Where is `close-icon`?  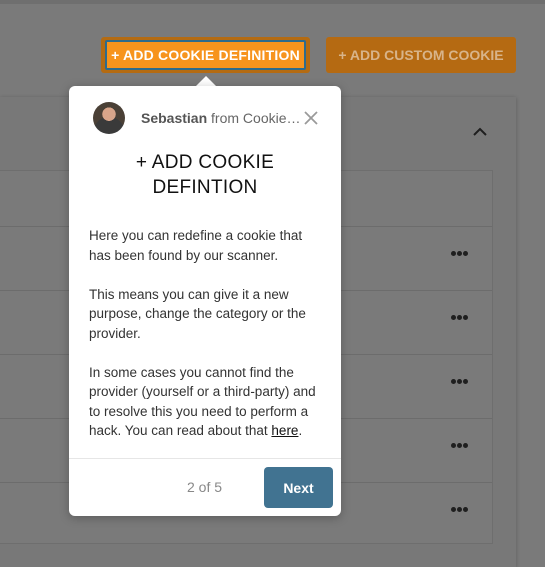 close-icon is located at coordinates (311, 118).